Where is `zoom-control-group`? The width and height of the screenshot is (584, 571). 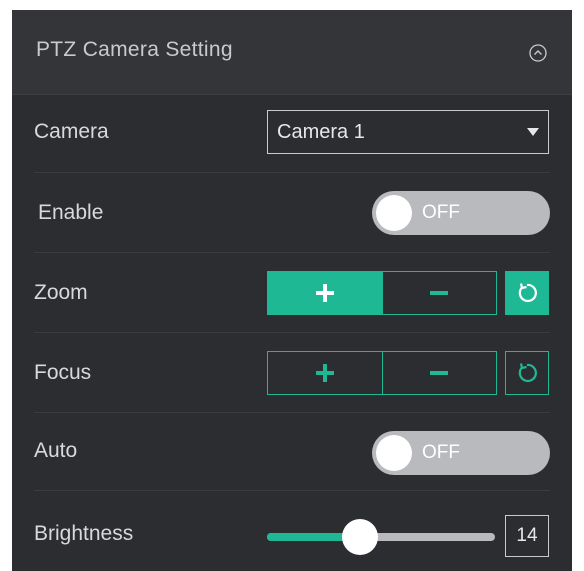
zoom-control-group is located at coordinates (382, 293).